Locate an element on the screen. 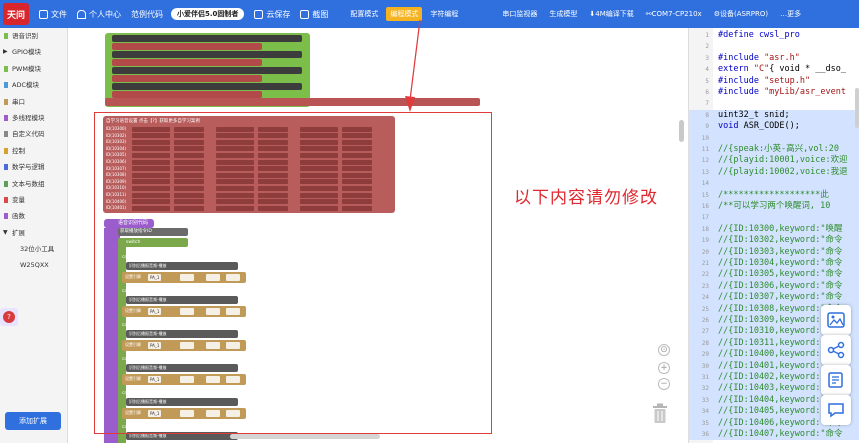 Image resolution: width=859 pixels, height=443 pixels. code-line: 6 #include "myLib/asr_event is located at coordinates (774, 92).